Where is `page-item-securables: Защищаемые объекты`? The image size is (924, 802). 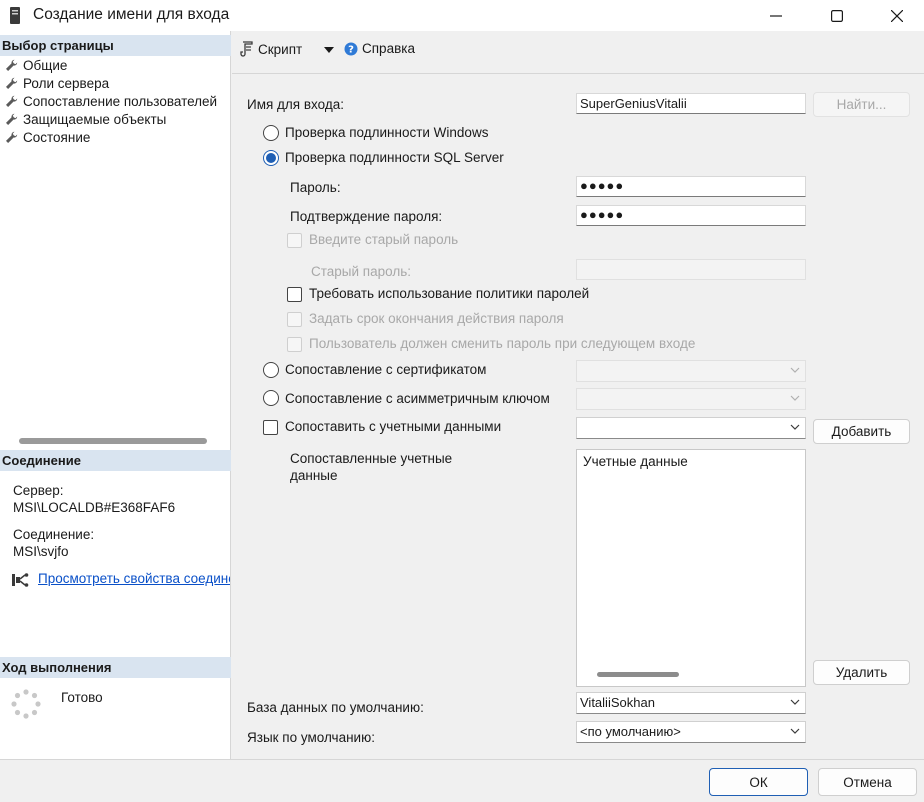
page-item-securables: Защищаемые объекты is located at coordinates (85, 119).